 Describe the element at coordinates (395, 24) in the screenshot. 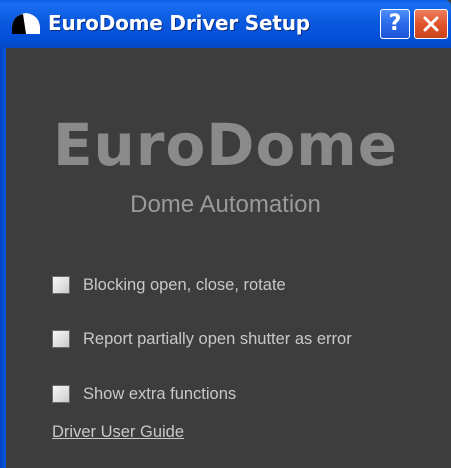

I see `help-button: ?` at that location.